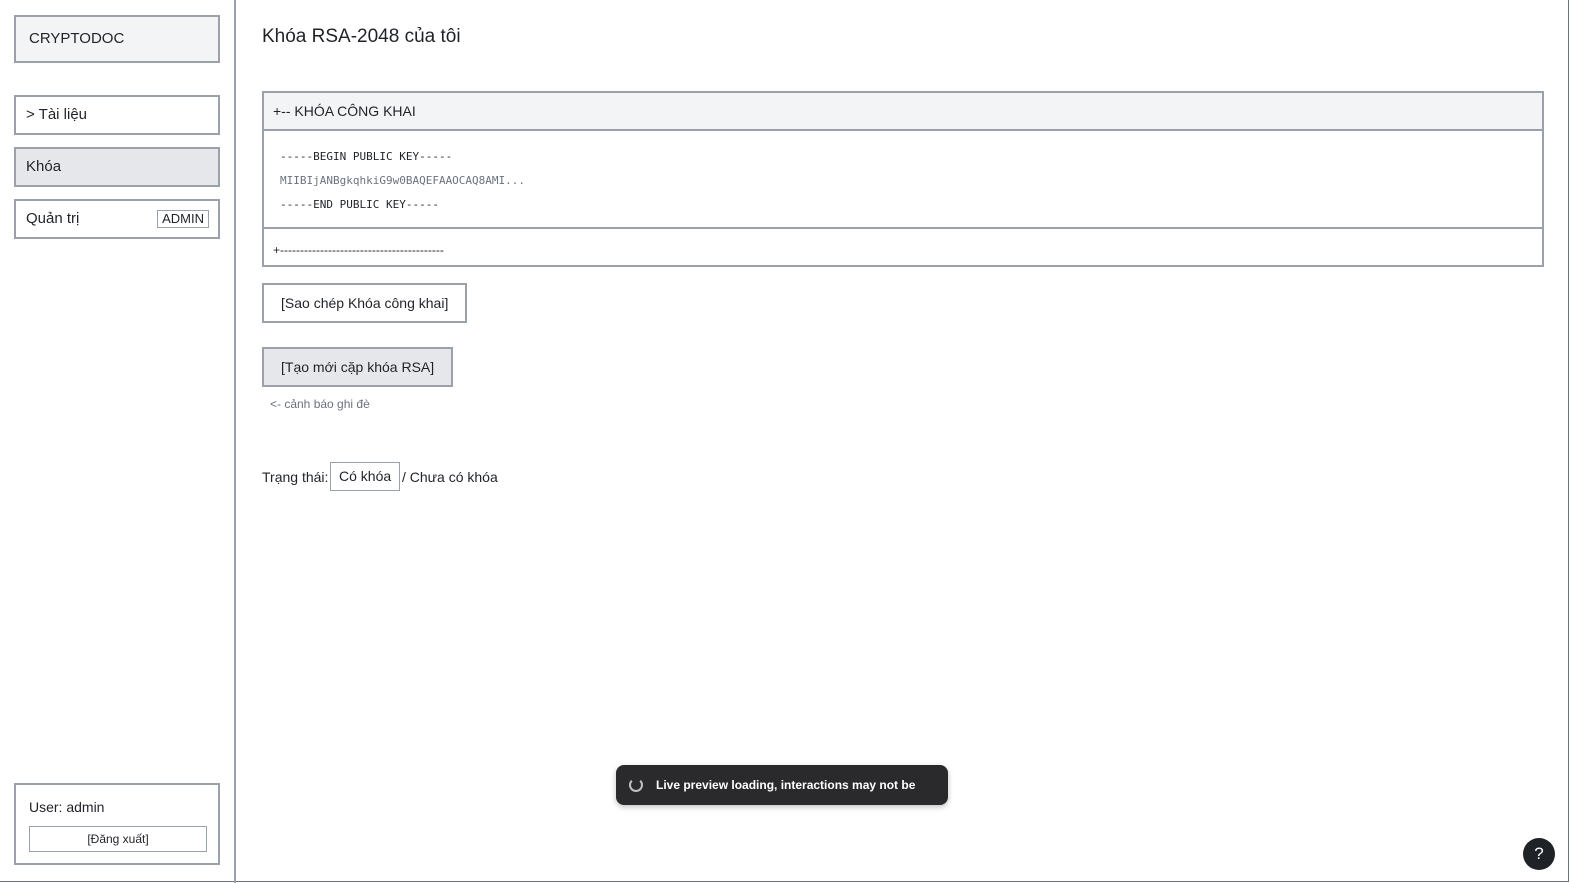 This screenshot has height=883, width=1570. What do you see at coordinates (365, 303) in the screenshot?
I see `copy-public-key-button: [Sao chép Khóa công khai]` at bounding box center [365, 303].